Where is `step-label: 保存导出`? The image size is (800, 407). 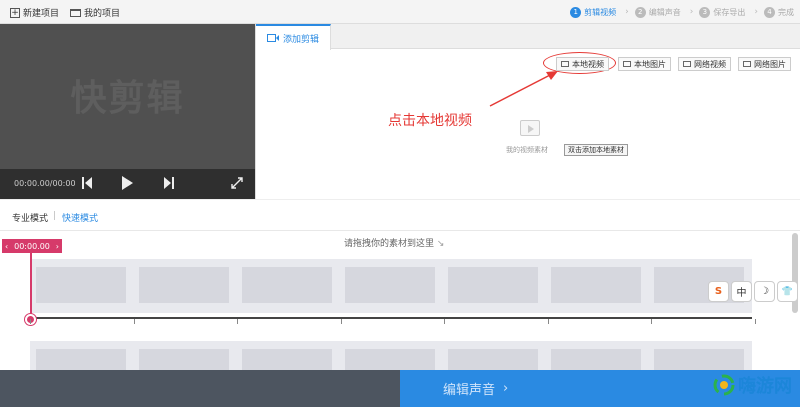 step-label: 保存导出 is located at coordinates (729, 12).